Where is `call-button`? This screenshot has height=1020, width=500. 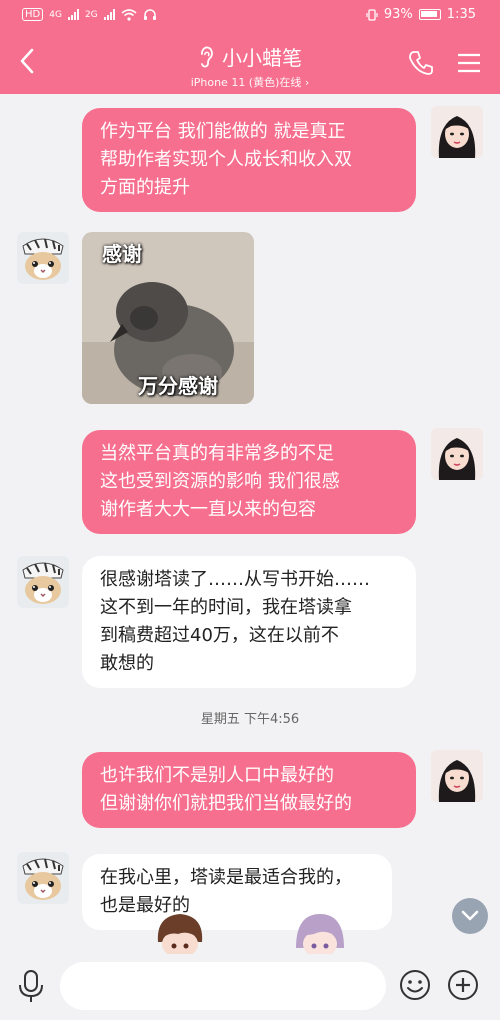
call-button is located at coordinates (421, 63).